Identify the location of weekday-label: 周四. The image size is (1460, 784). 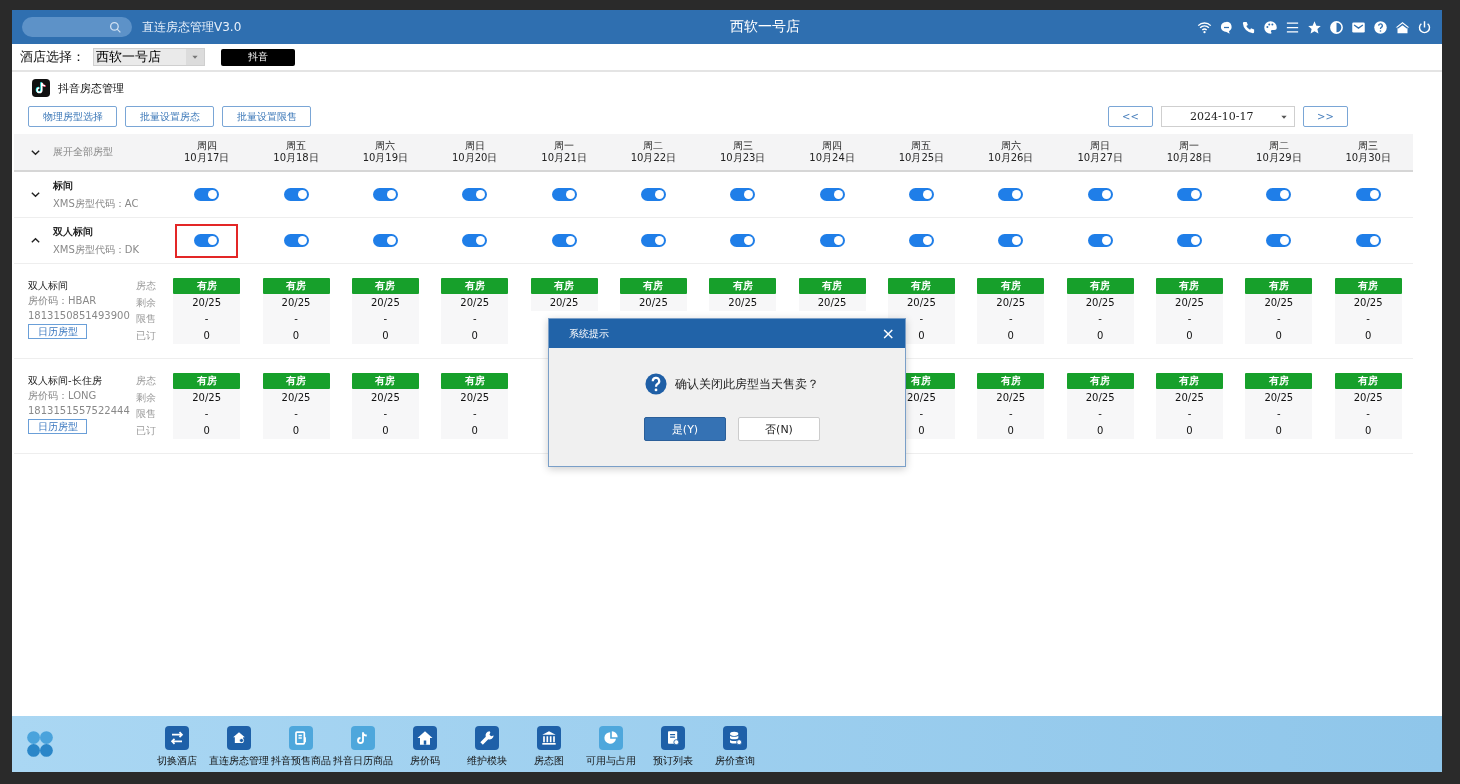
(832, 146).